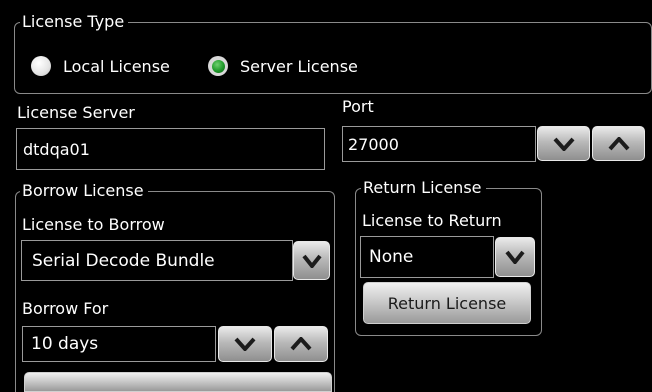 The width and height of the screenshot is (652, 392). I want to click on local-license-label: Local License, so click(116, 67).